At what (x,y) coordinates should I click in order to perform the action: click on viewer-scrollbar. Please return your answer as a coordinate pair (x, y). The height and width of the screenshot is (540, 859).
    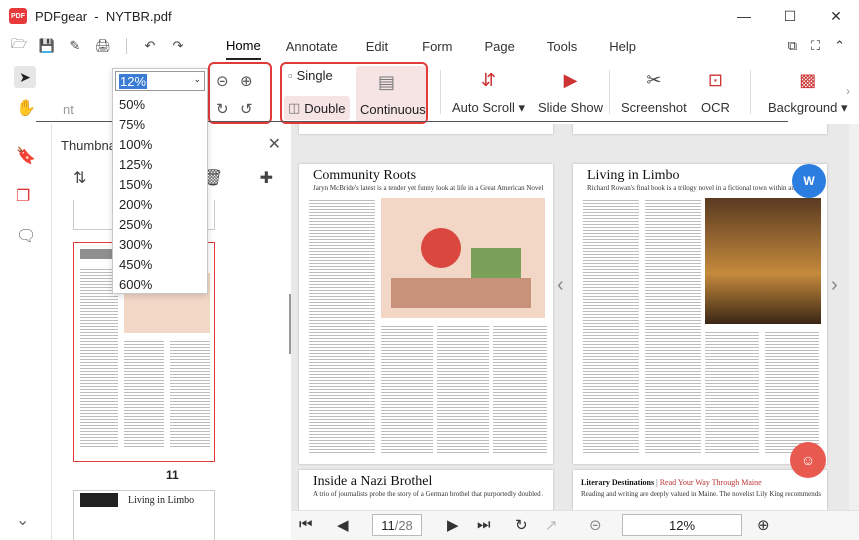
    Looking at the image, I should click on (854, 317).